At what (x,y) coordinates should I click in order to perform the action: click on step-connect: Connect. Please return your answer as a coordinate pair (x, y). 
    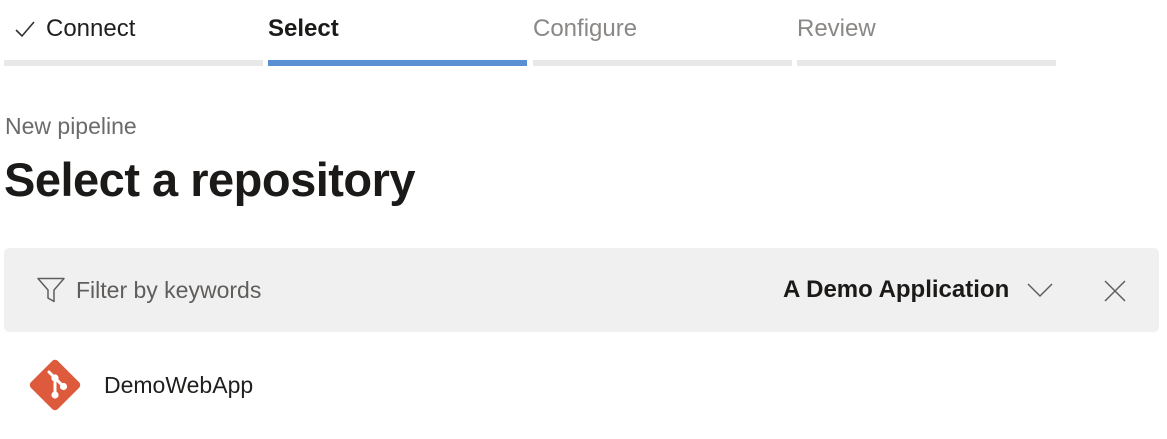
    Looking at the image, I should click on (133, 33).